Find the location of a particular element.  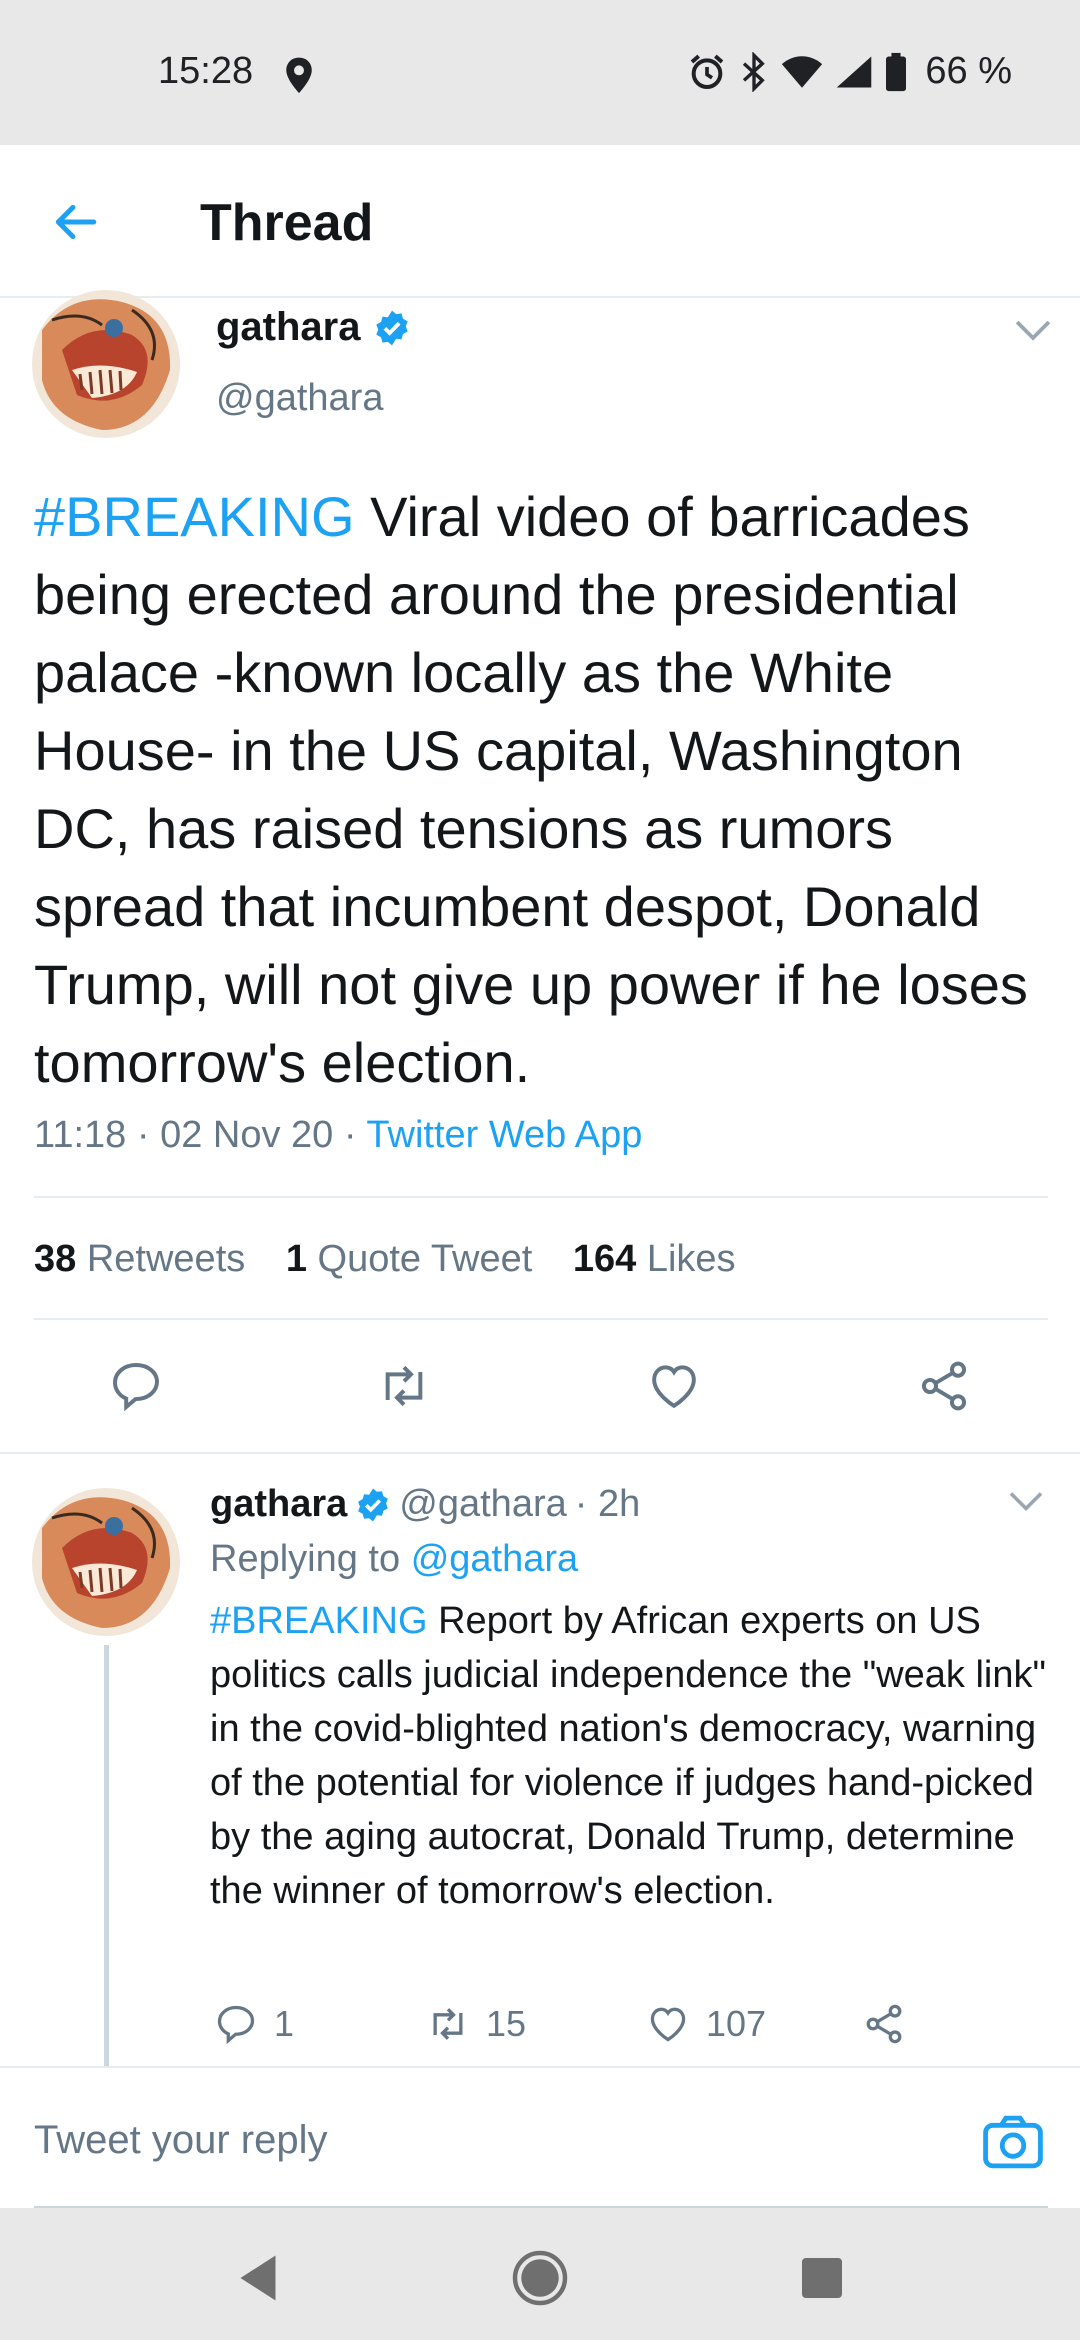

author-row: gathara is located at coordinates (313, 327).